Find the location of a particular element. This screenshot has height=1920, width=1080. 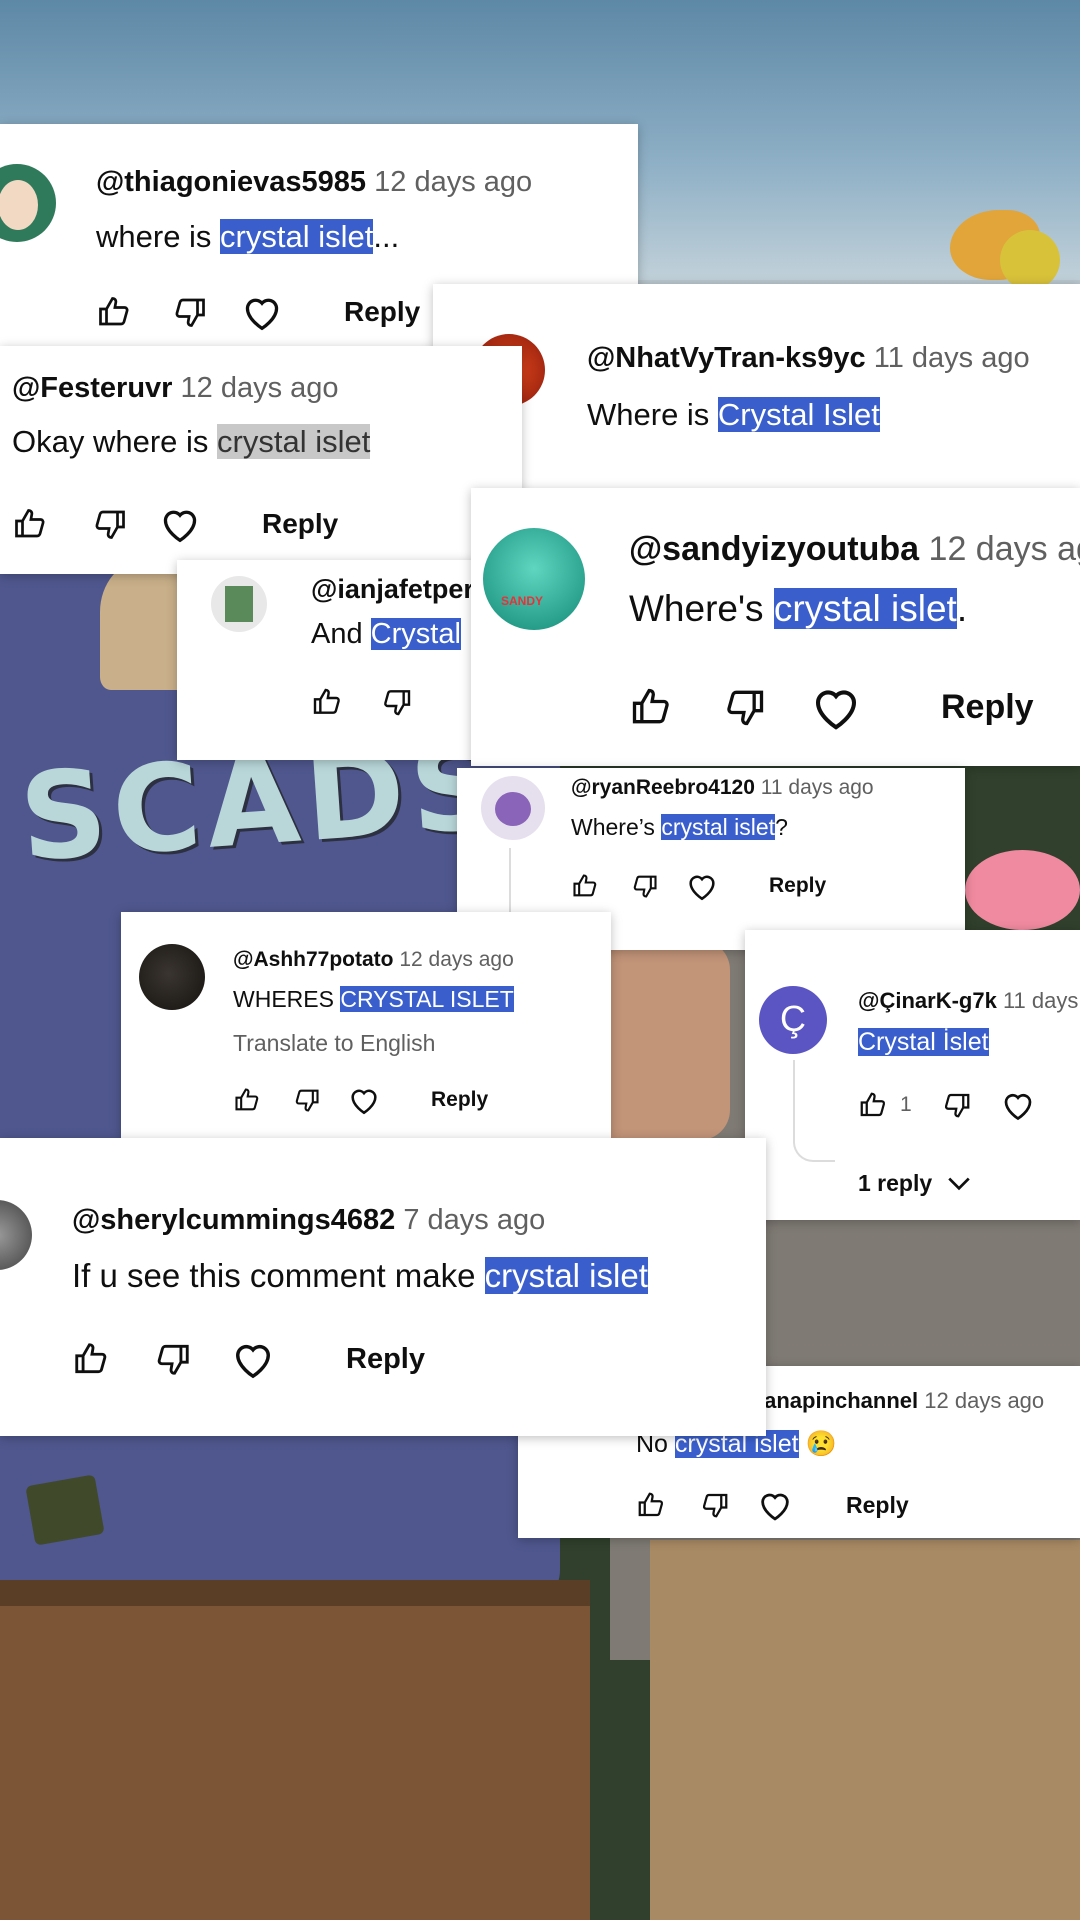

comment-text: And Crystal is located at coordinates (386, 634).